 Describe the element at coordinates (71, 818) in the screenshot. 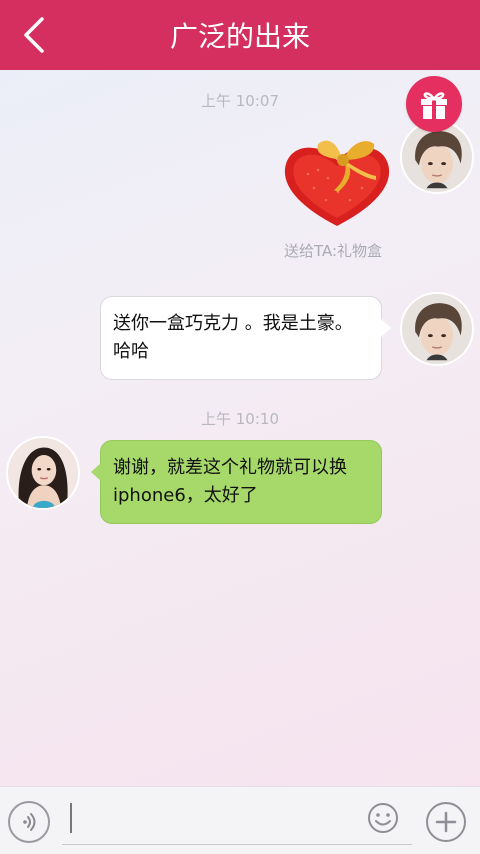

I see `text-cursor` at that location.